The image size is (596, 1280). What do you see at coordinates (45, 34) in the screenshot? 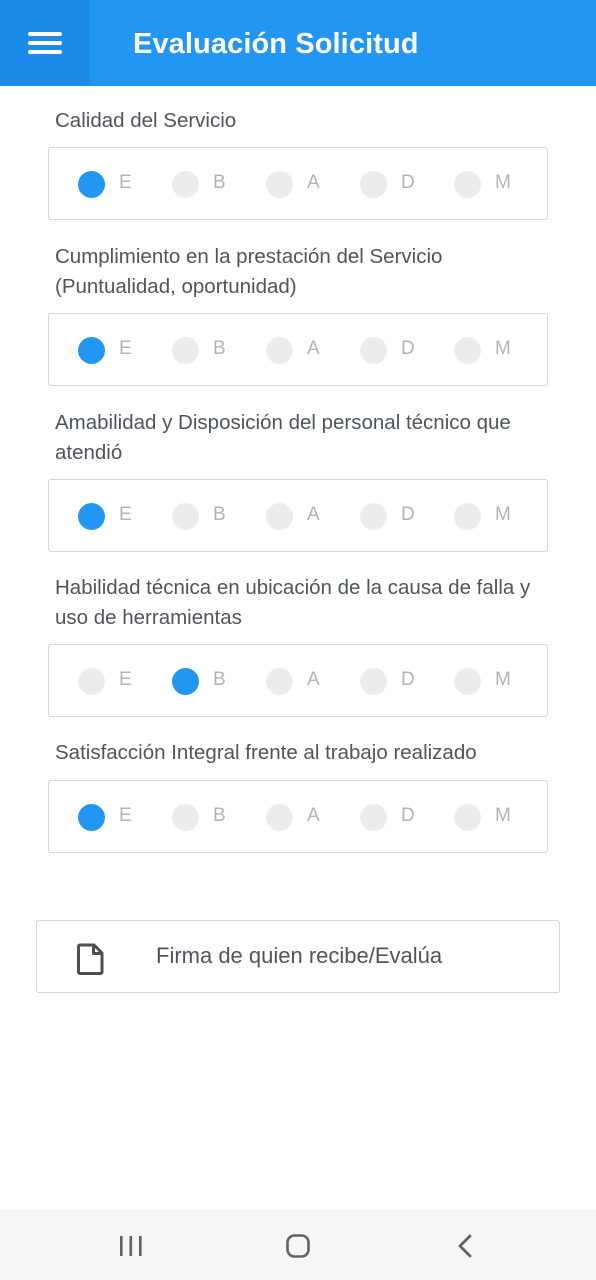
I see `hamburger-menu-icon` at bounding box center [45, 34].